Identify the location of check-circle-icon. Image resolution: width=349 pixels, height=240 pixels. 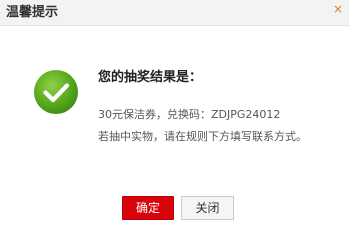
(56, 92).